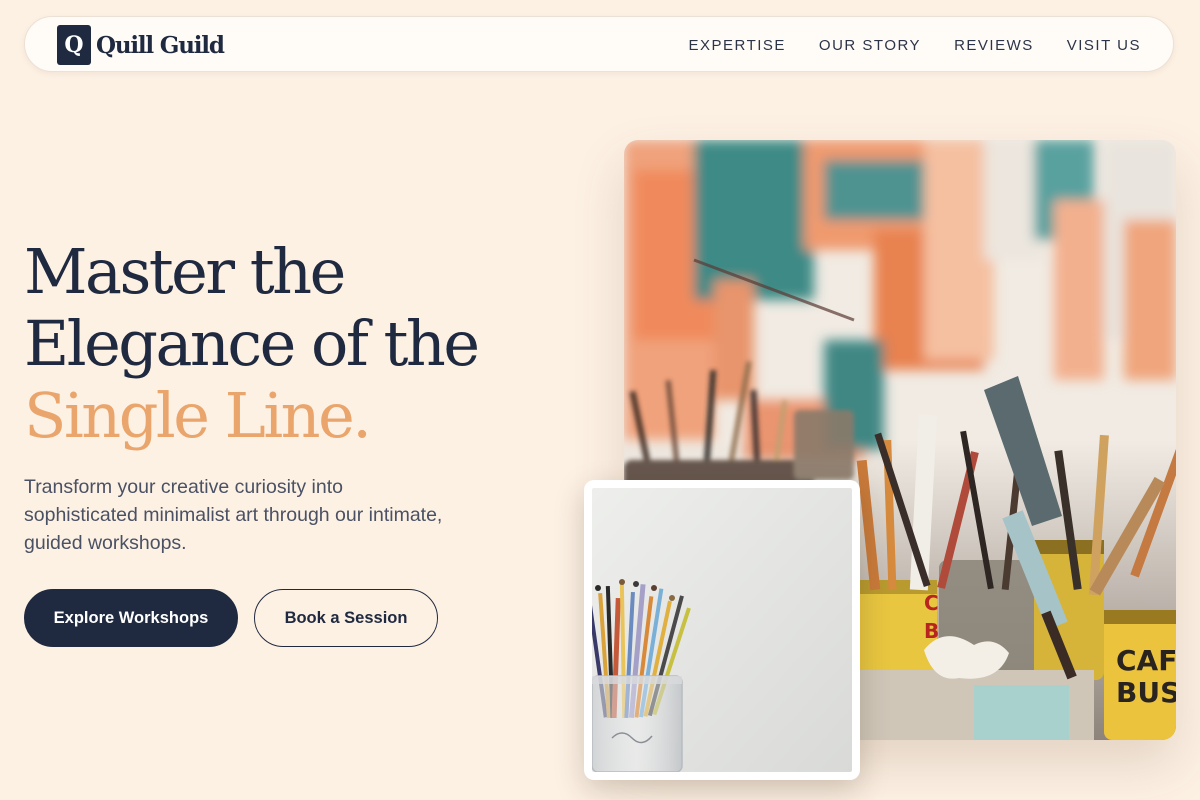  Describe the element at coordinates (870, 45) in the screenshot. I see `nav-link-our-story: OUR STORY` at that location.